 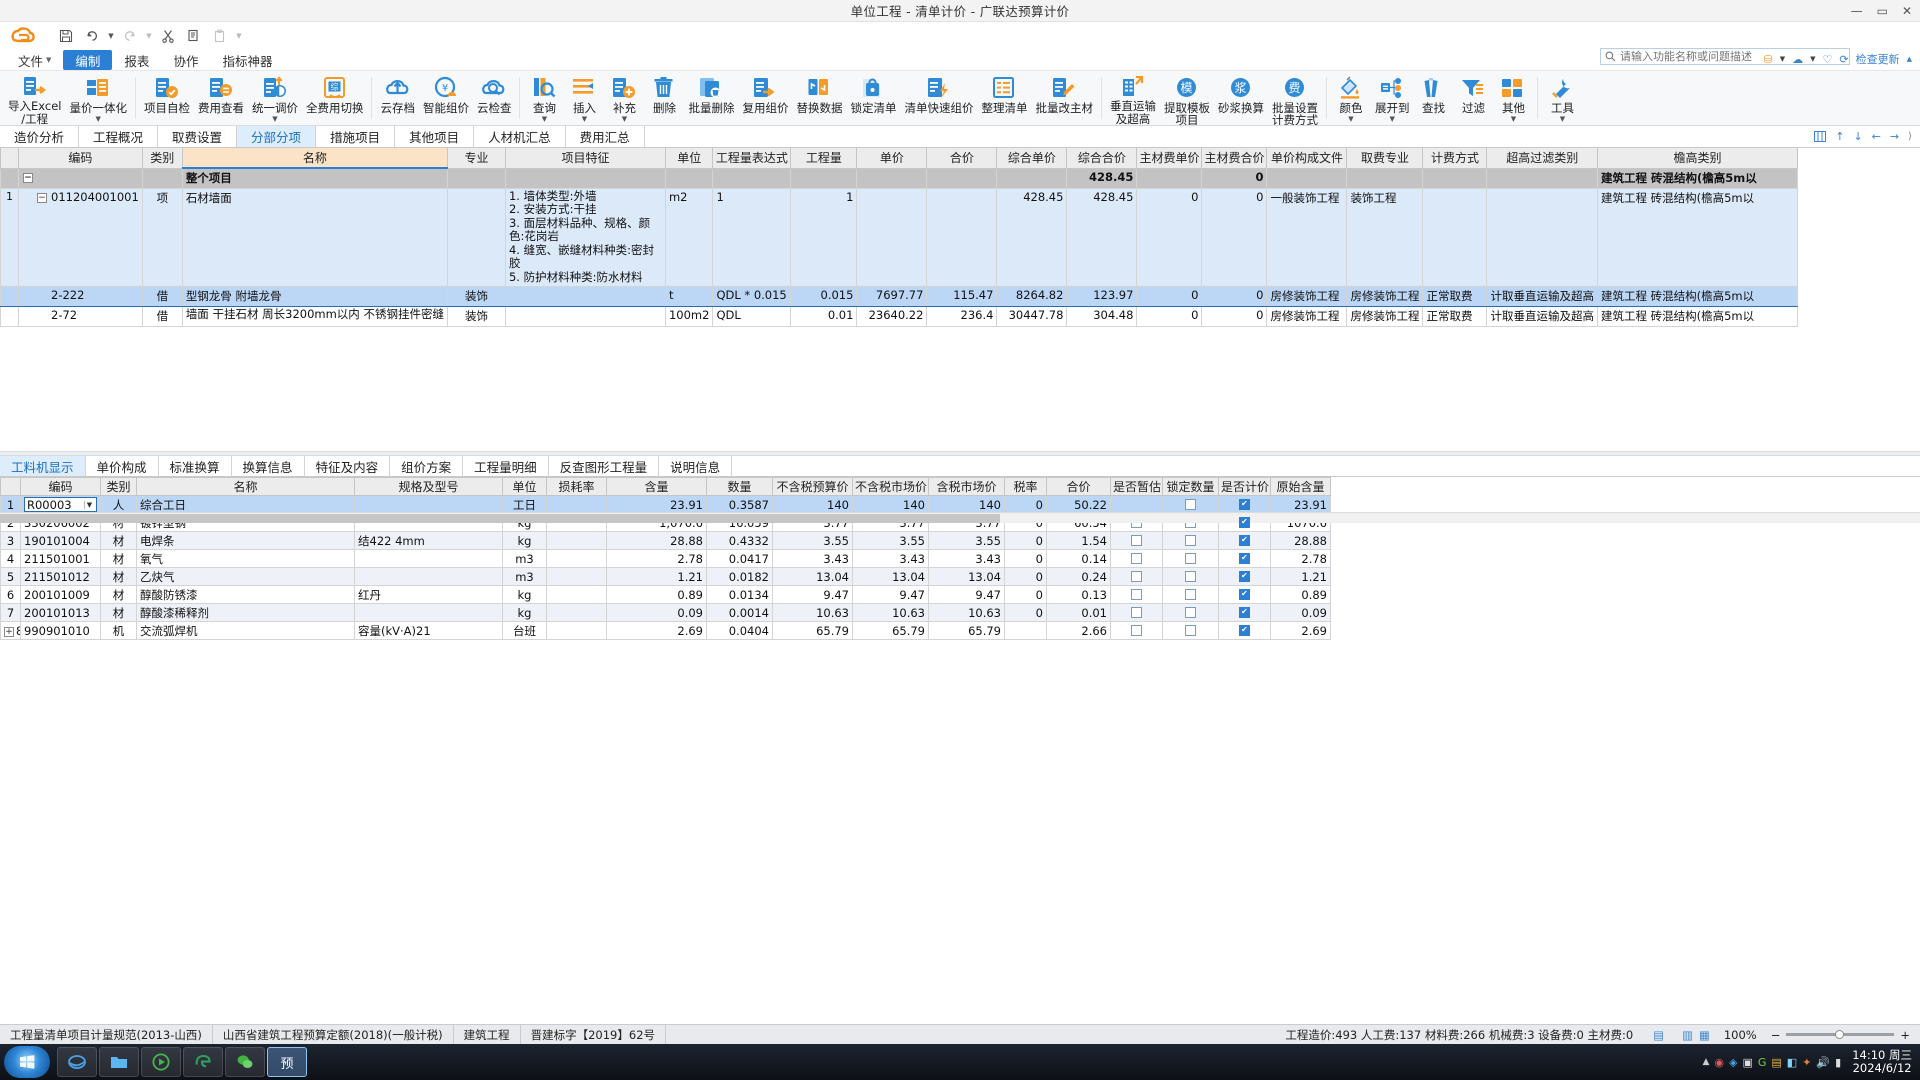 What do you see at coordinates (966, 540) in the screenshot?
I see `detail-cell-tax_market: 3.55` at bounding box center [966, 540].